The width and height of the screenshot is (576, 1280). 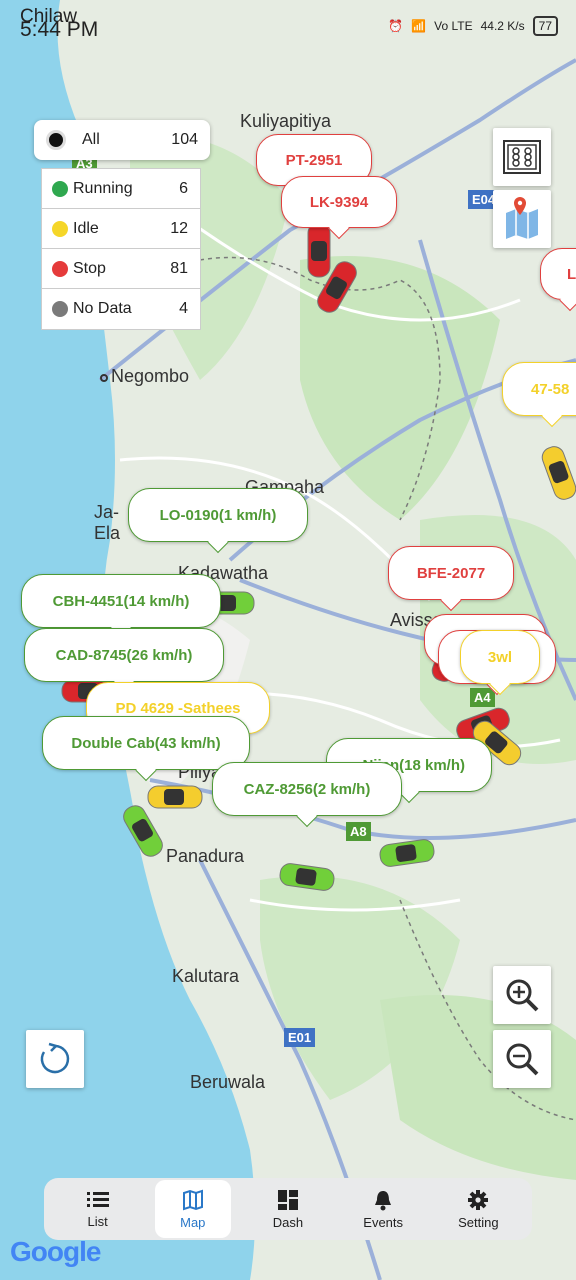 What do you see at coordinates (184, 139) in the screenshot?
I see `filter-count: 104` at bounding box center [184, 139].